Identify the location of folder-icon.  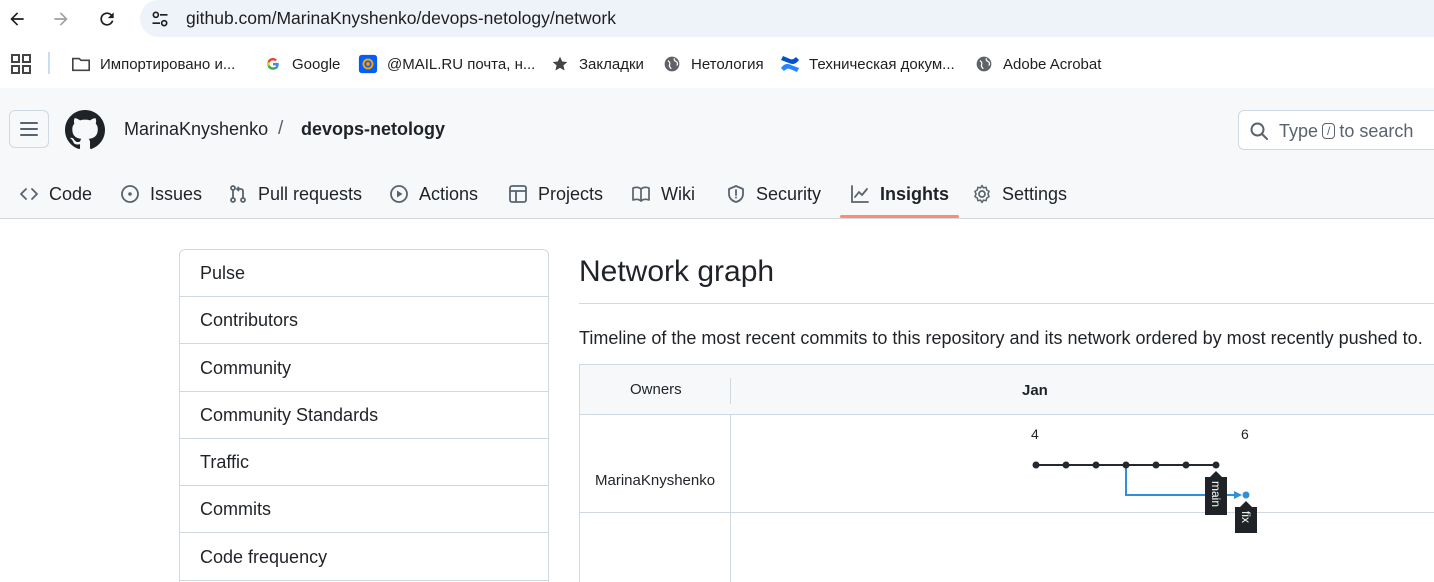
(81, 64).